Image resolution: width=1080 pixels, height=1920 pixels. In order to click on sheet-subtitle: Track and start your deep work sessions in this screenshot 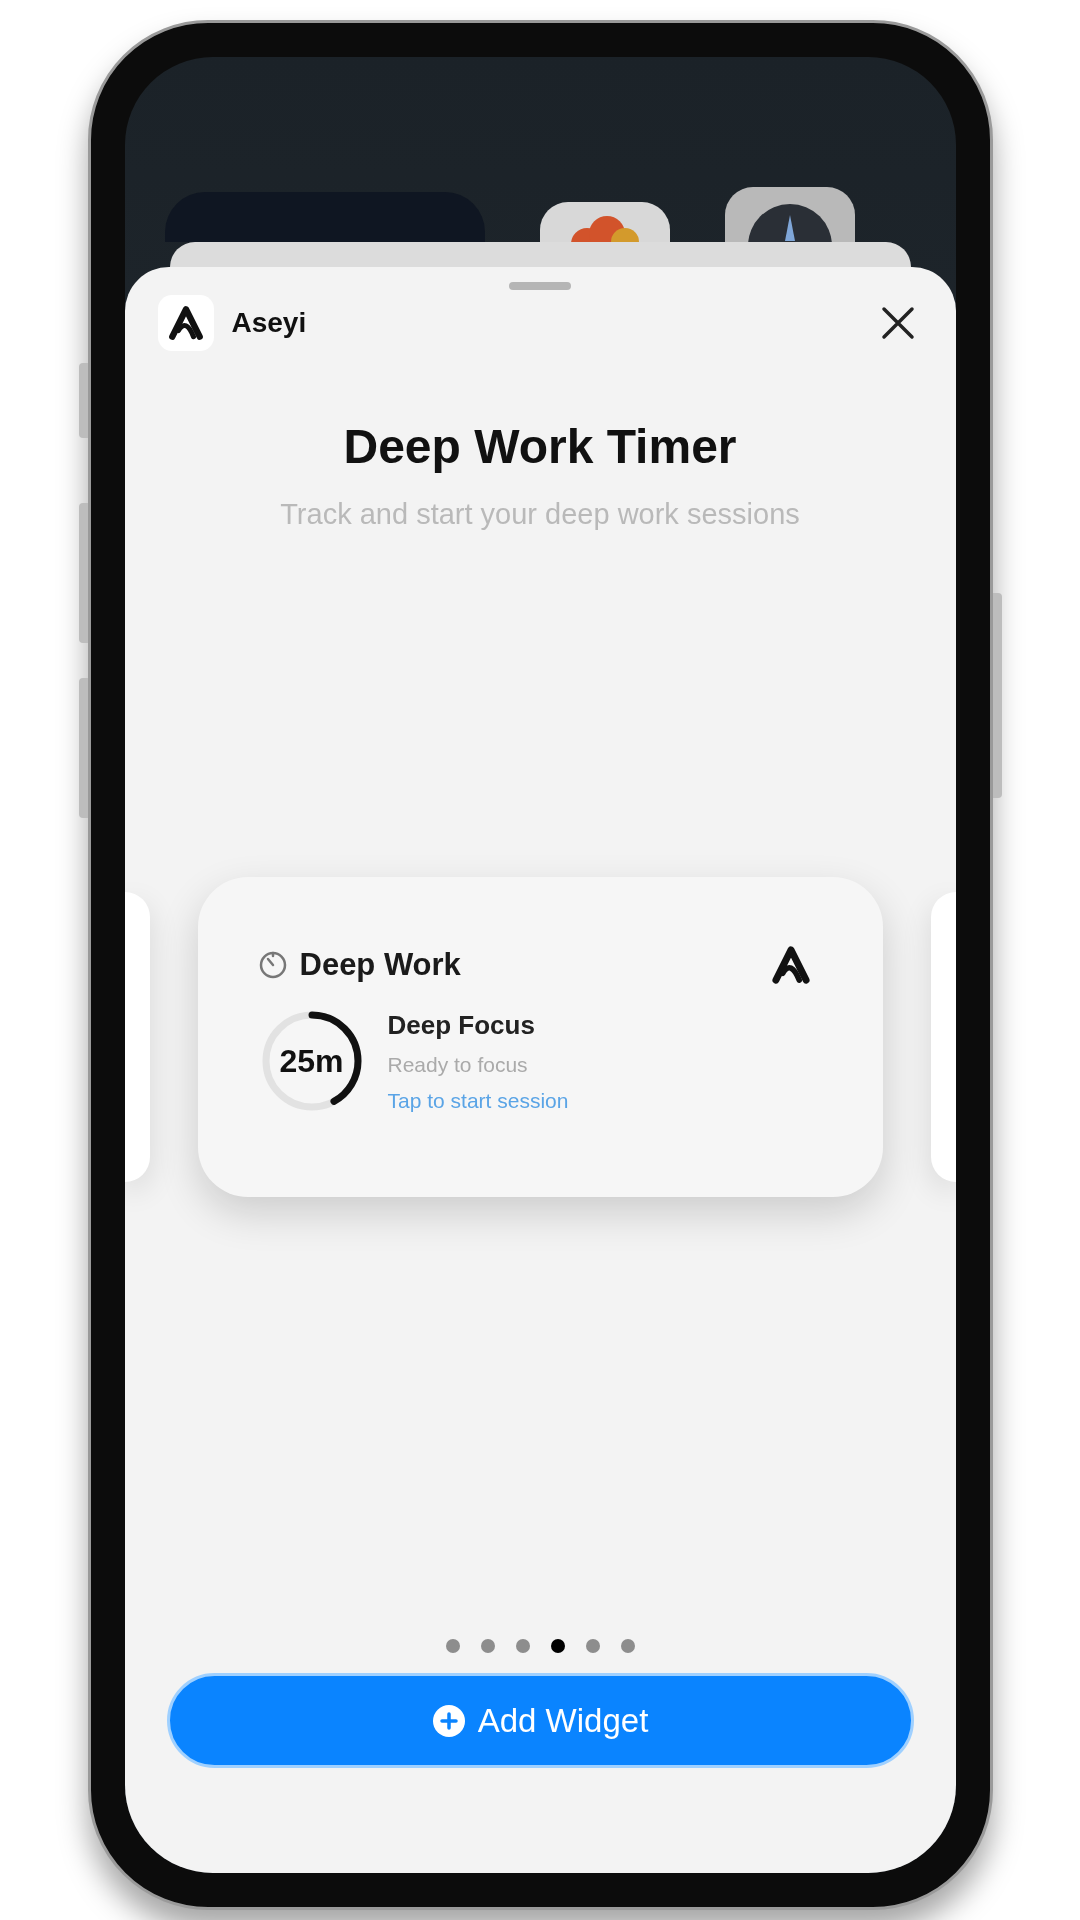, I will do `click(540, 514)`.